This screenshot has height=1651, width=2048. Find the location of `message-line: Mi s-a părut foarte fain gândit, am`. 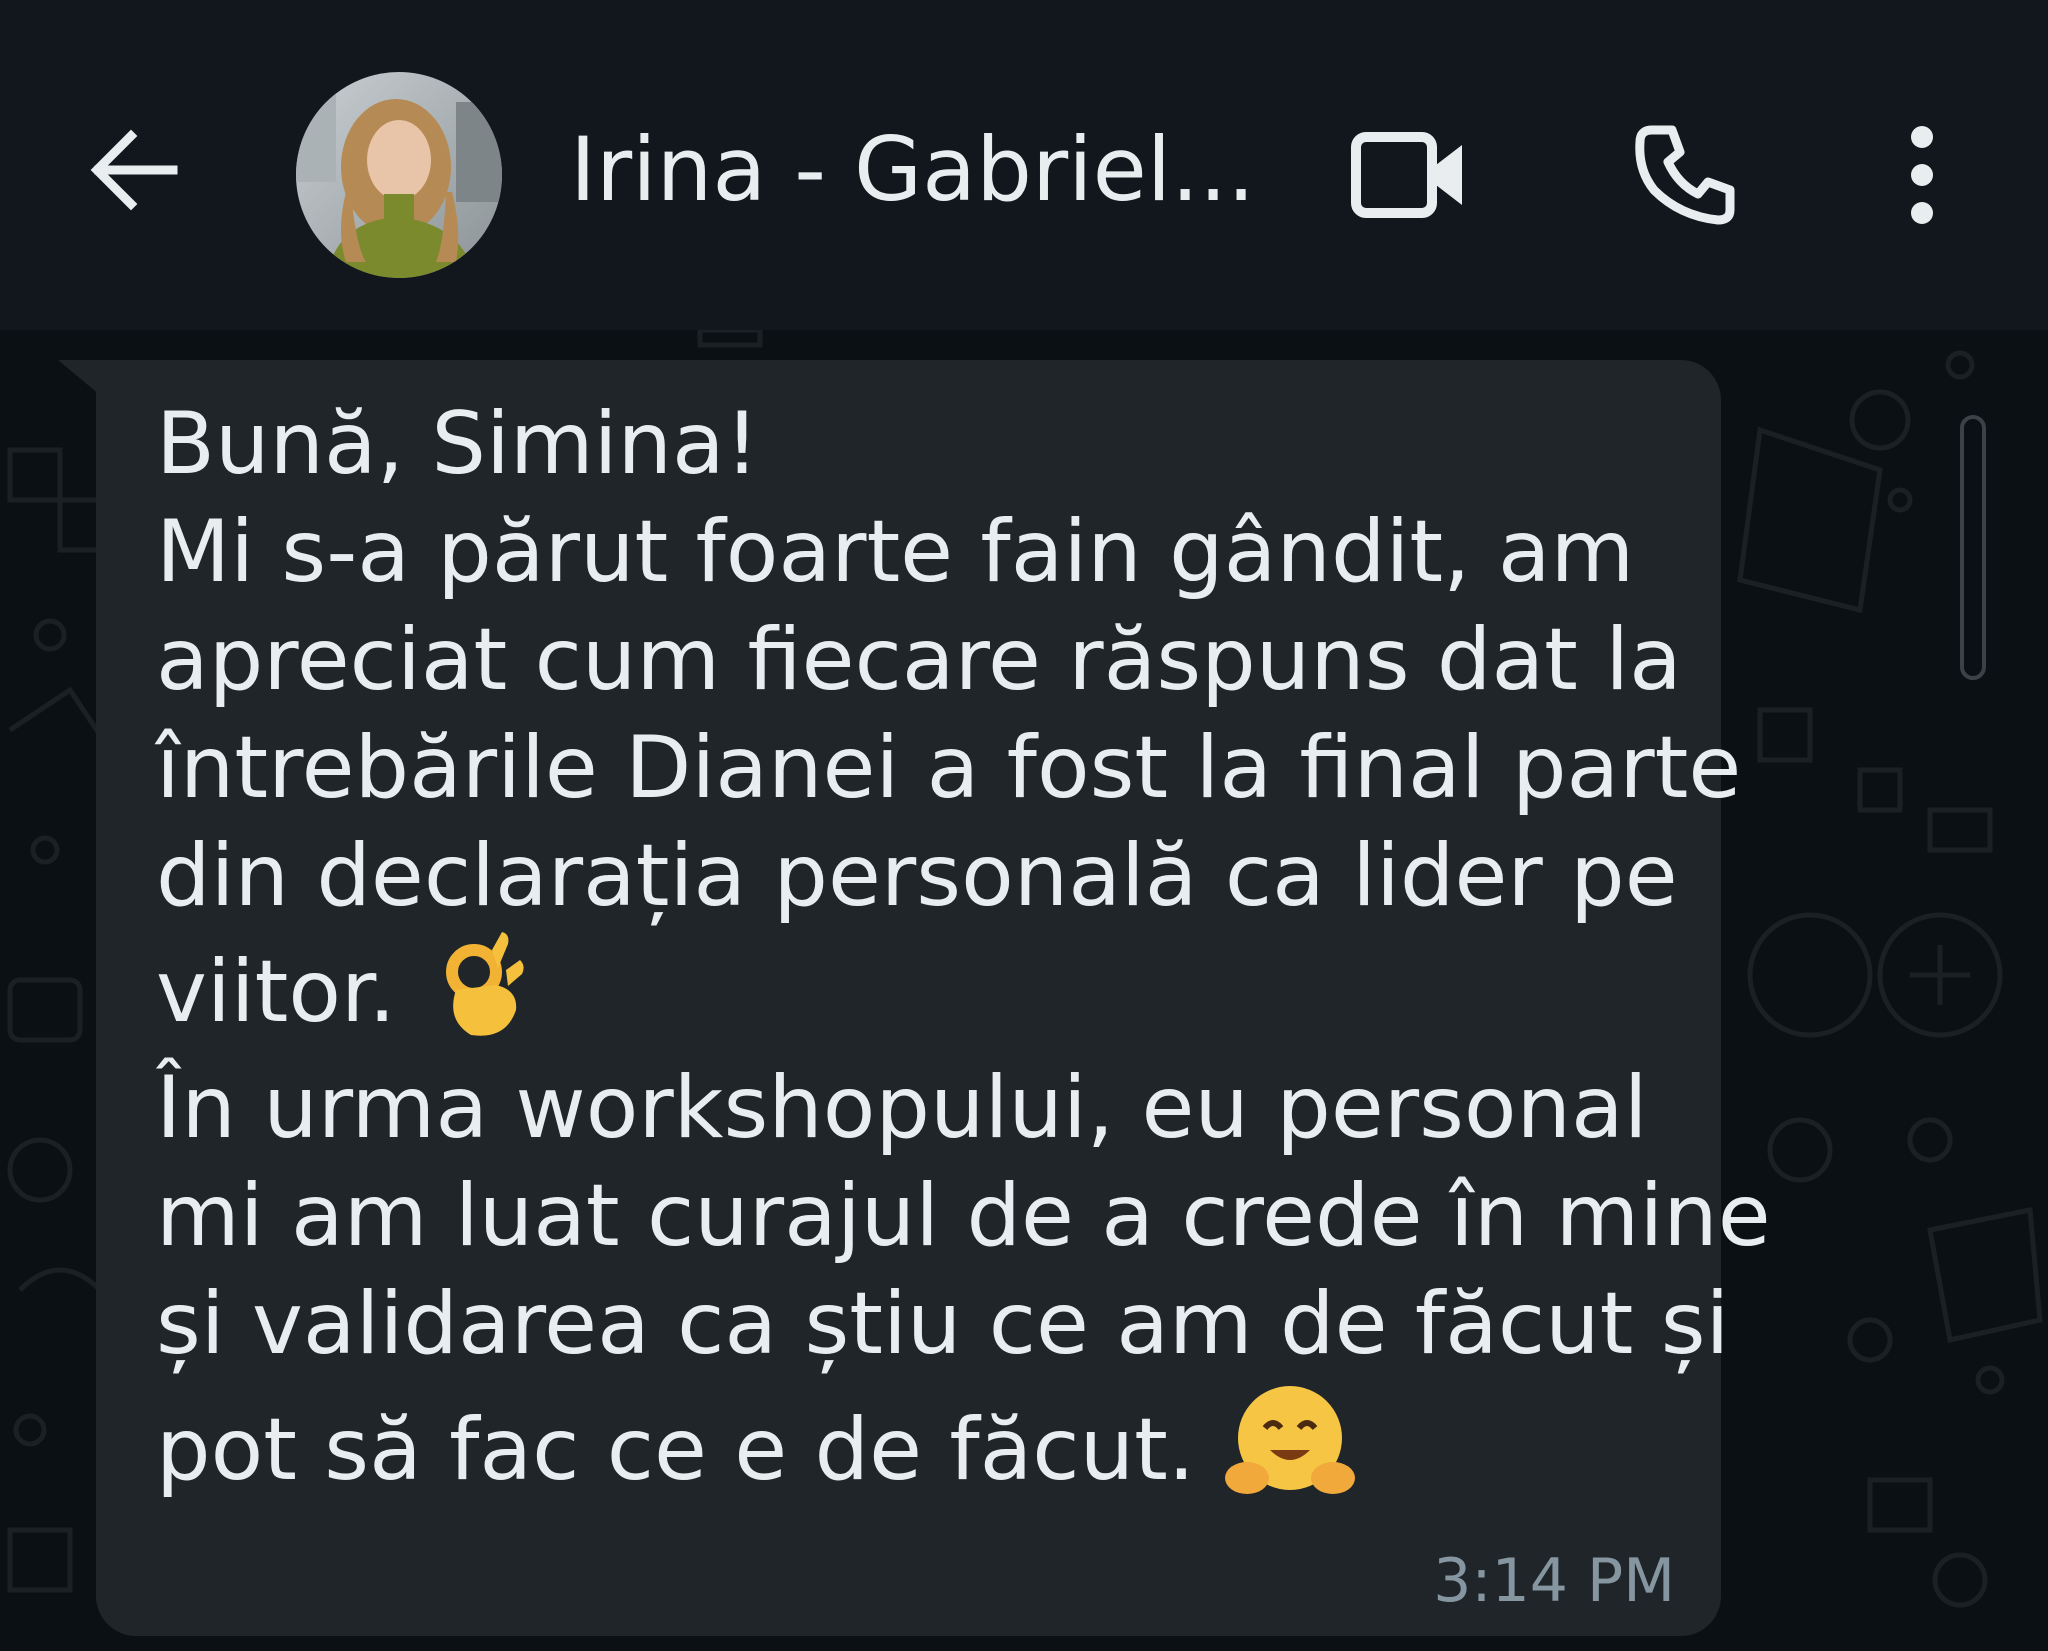

message-line: Mi s-a părut foarte fain gândit, am is located at coordinates (895, 552).